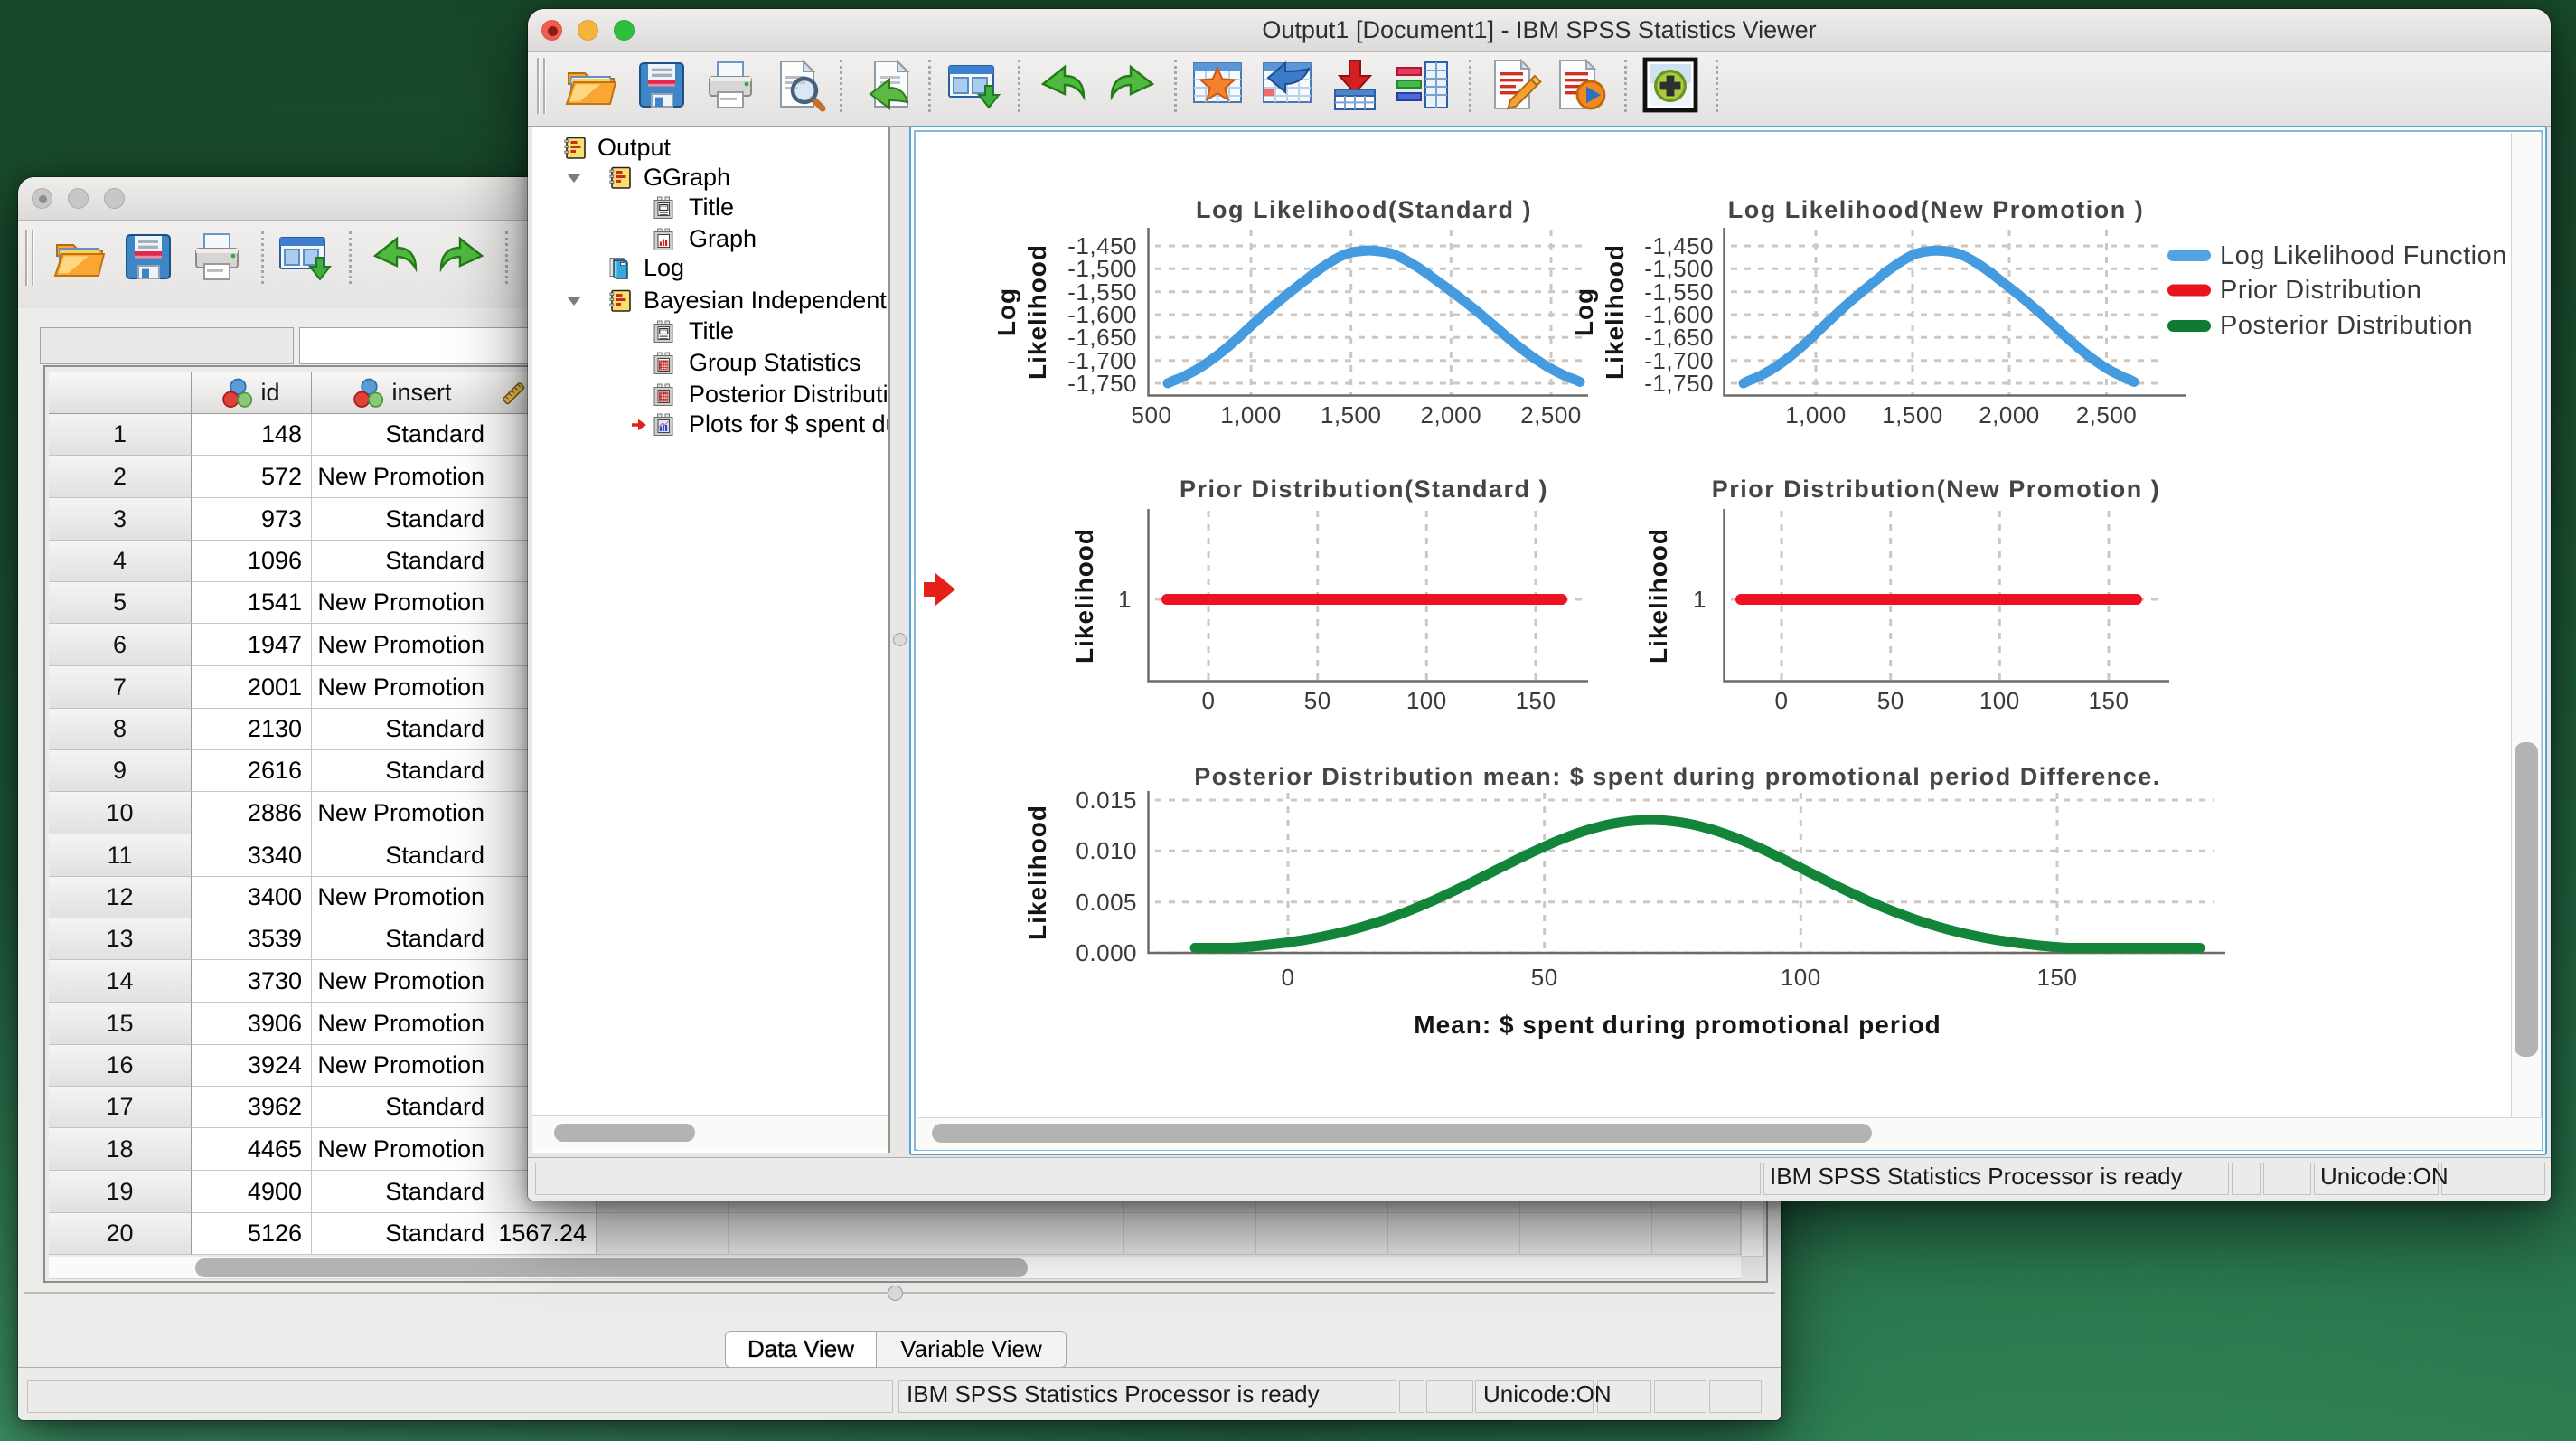  What do you see at coordinates (2346, 325) in the screenshot?
I see `svg-text: Posterior Distribution` at bounding box center [2346, 325].